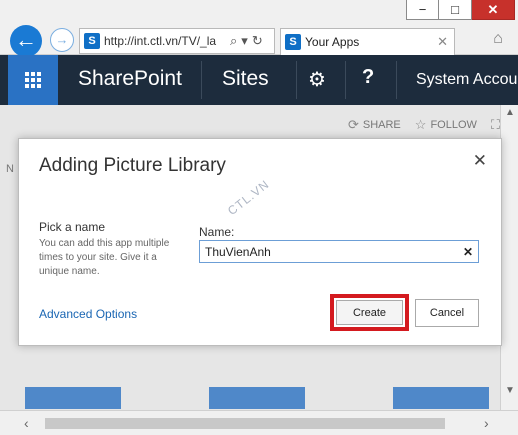 The width and height of the screenshot is (518, 435). Describe the element at coordinates (257, 41) in the screenshot. I see `refresh-icon: ↻` at that location.